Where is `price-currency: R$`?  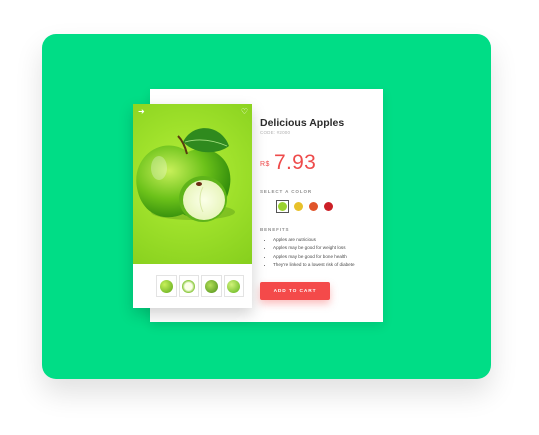
price-currency: R$ is located at coordinates (265, 164).